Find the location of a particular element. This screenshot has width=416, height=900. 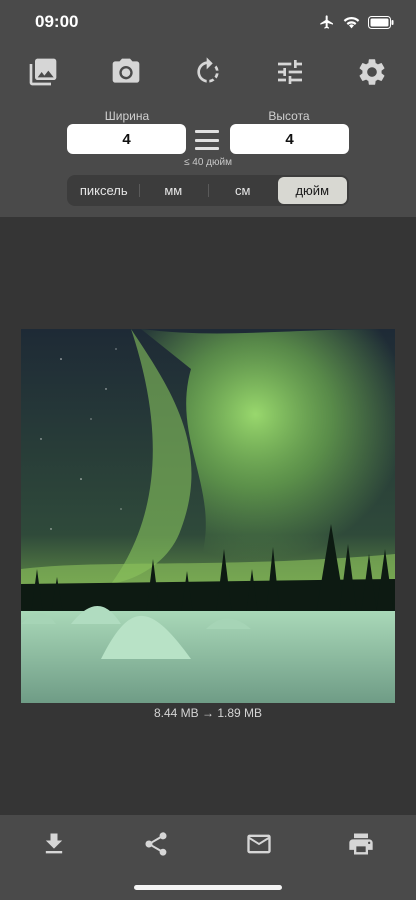

unit-pixel: пиксель is located at coordinates (104, 190).